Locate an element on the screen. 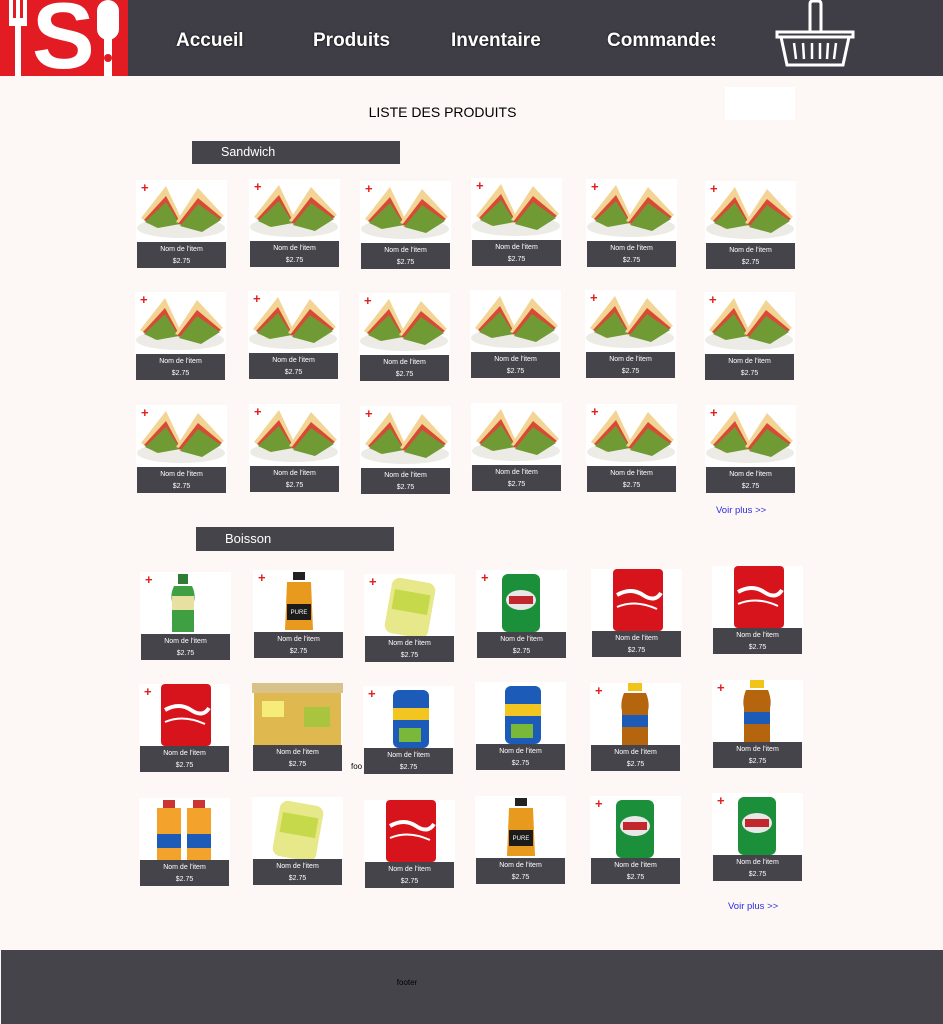  logo: S is located at coordinates (64, 38).